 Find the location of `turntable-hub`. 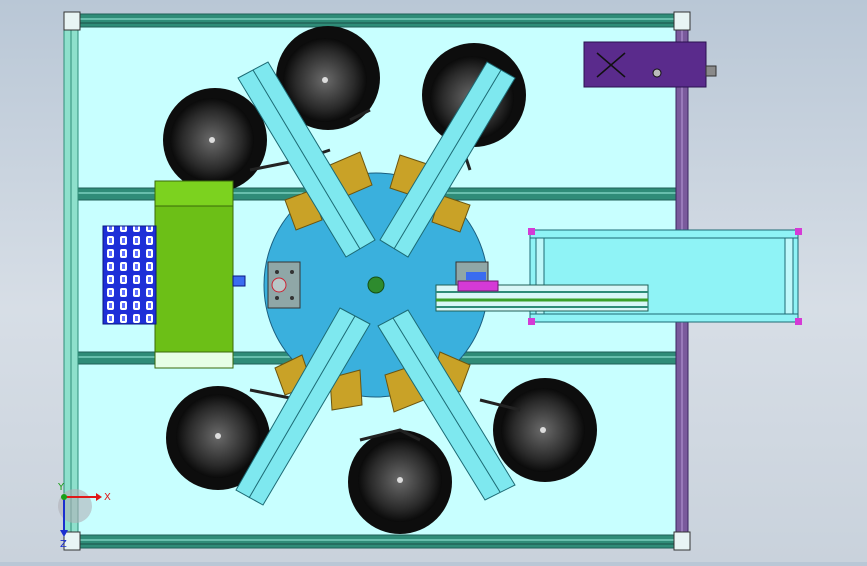

turntable-hub is located at coordinates (376, 285).